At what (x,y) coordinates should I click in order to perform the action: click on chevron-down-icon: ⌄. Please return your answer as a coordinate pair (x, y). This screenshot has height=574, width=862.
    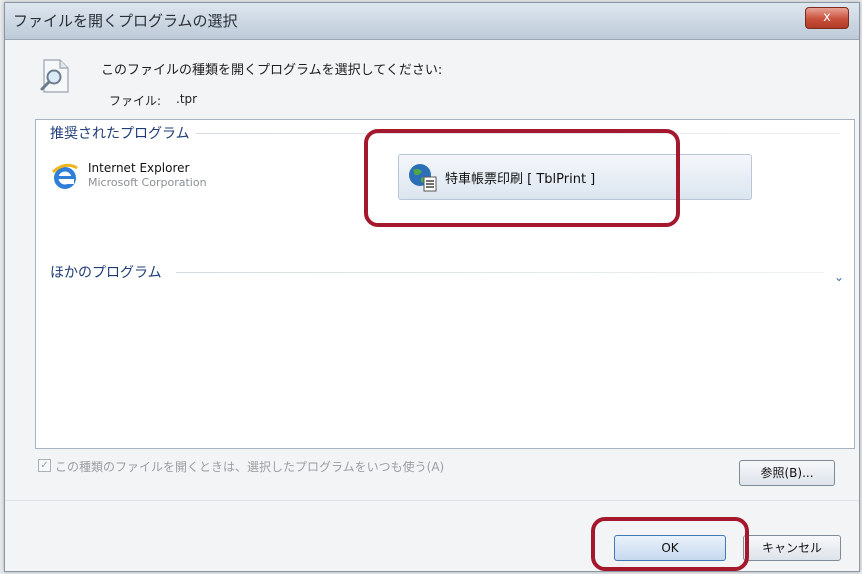
    Looking at the image, I should click on (839, 277).